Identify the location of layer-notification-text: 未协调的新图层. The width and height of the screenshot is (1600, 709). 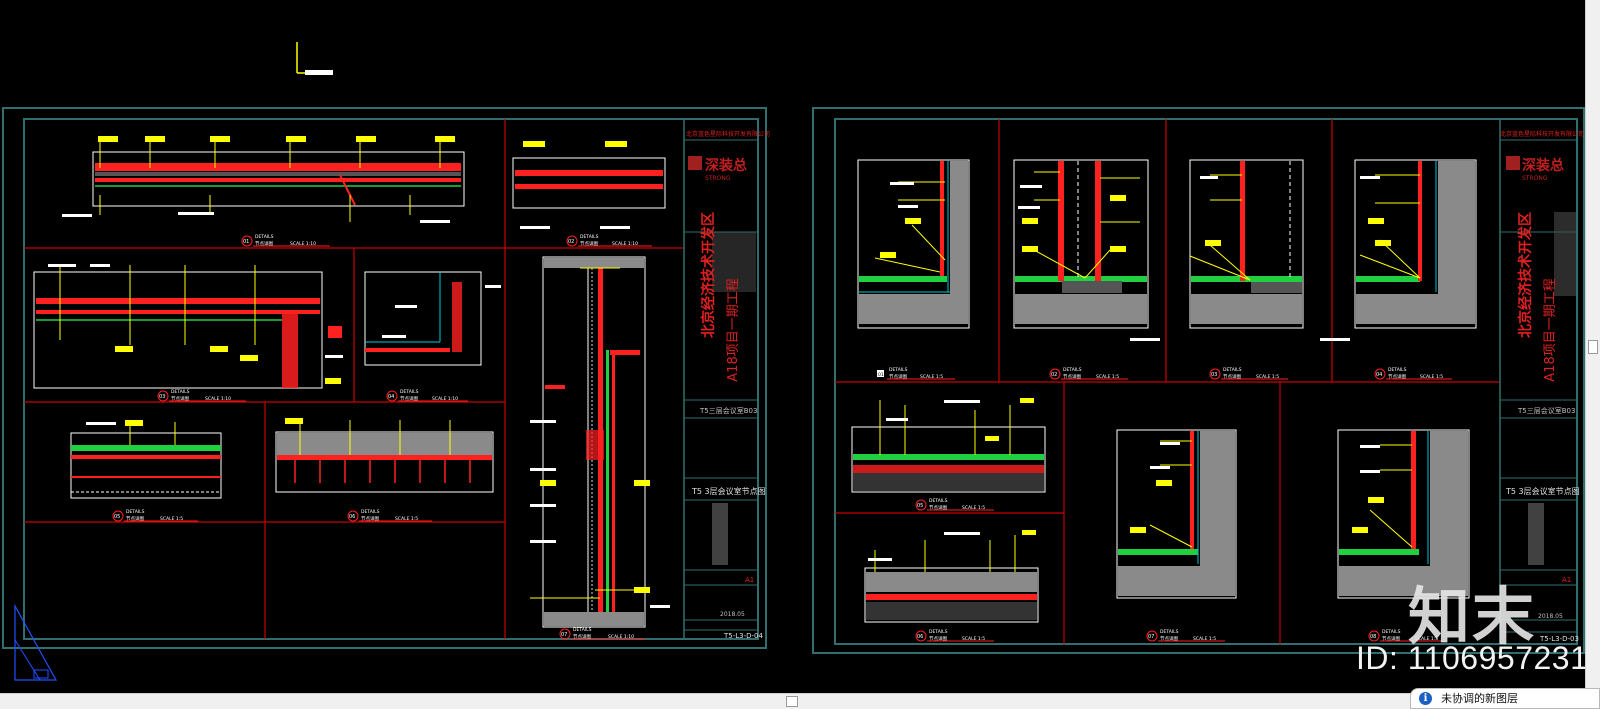
(1479, 698).